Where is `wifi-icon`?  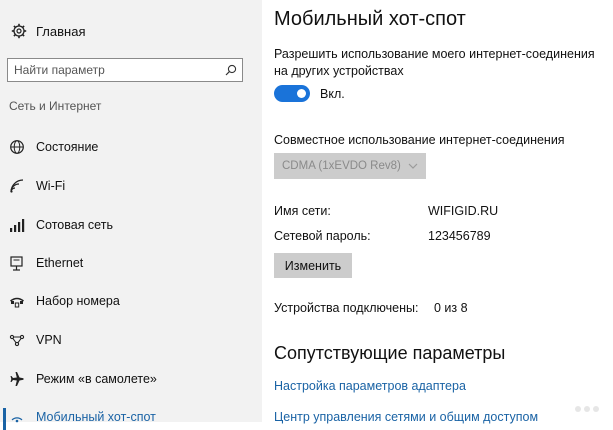
wifi-icon is located at coordinates (17, 186).